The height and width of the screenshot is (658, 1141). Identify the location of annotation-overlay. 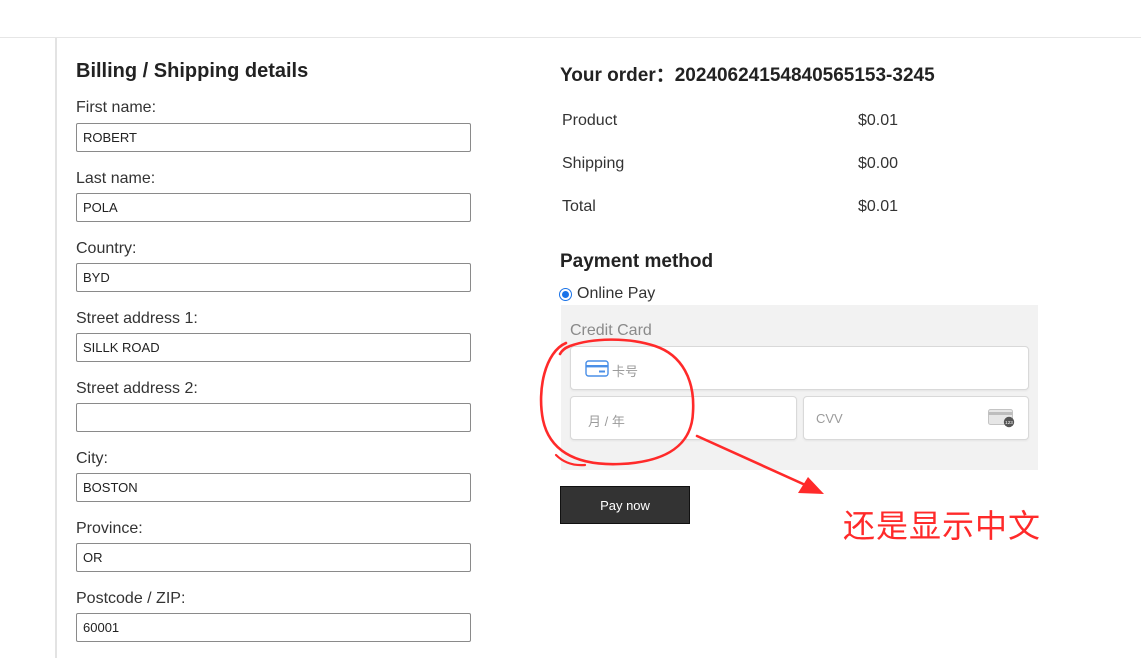
(681, 416).